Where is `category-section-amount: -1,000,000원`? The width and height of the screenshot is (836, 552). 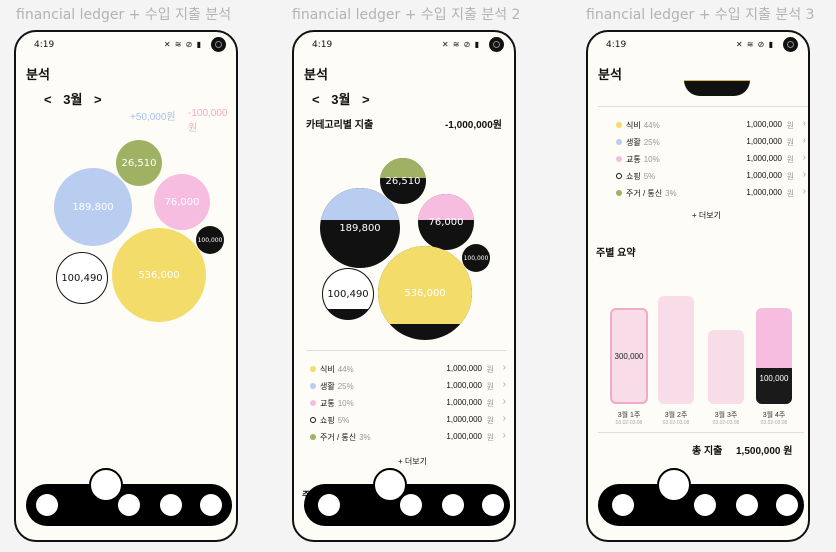
category-section-amount: -1,000,000원 is located at coordinates (473, 125).